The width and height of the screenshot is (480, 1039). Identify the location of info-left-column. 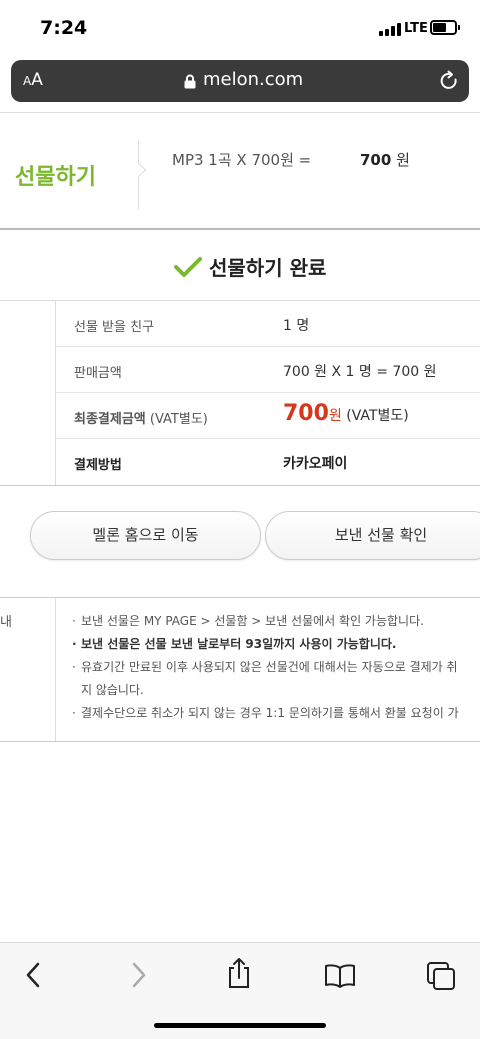
(28, 393).